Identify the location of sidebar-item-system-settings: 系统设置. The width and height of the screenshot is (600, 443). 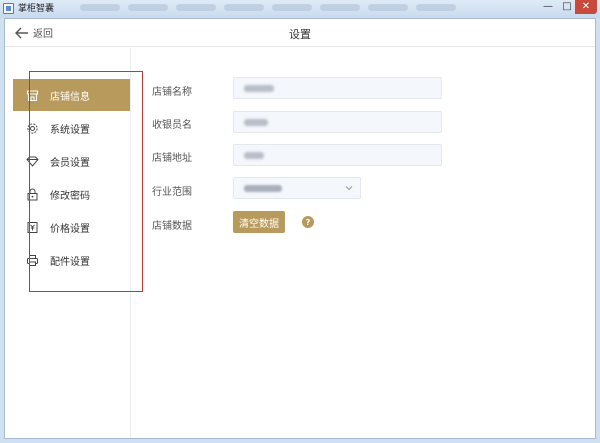
(71, 128).